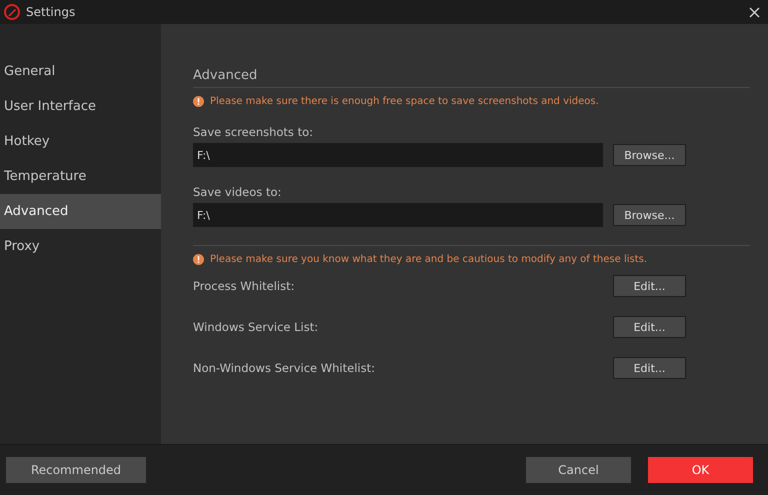 The height and width of the screenshot is (495, 768). What do you see at coordinates (243, 286) in the screenshot?
I see `list-label: Process Whitelist:` at bounding box center [243, 286].